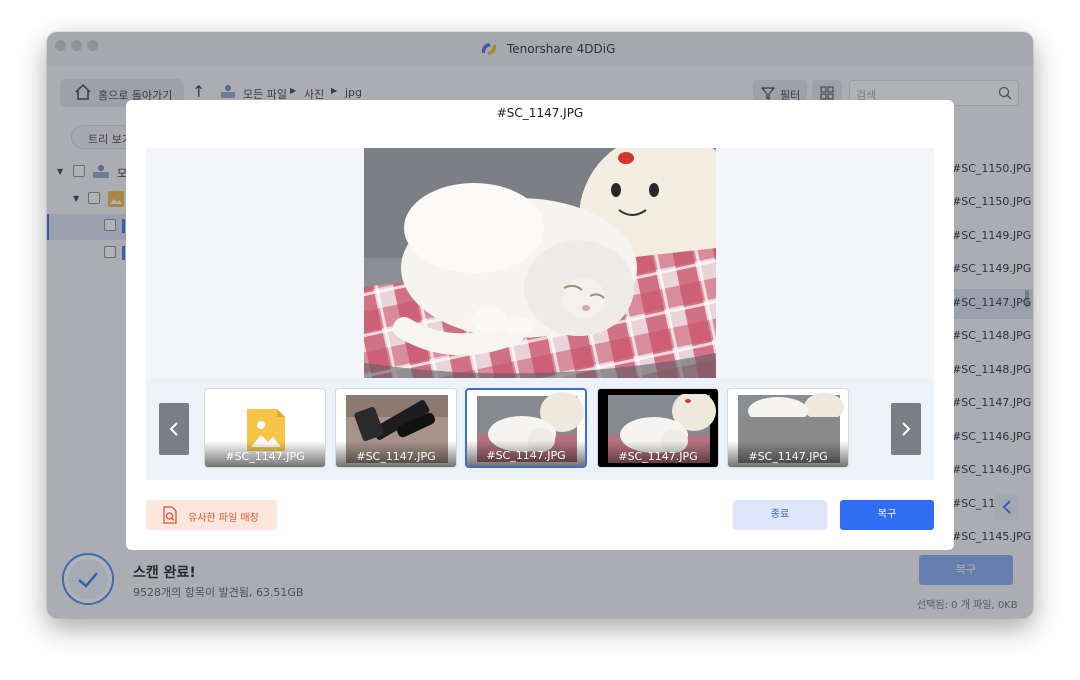 This screenshot has width=1080, height=680. I want to click on file-search-icon, so click(170, 515).